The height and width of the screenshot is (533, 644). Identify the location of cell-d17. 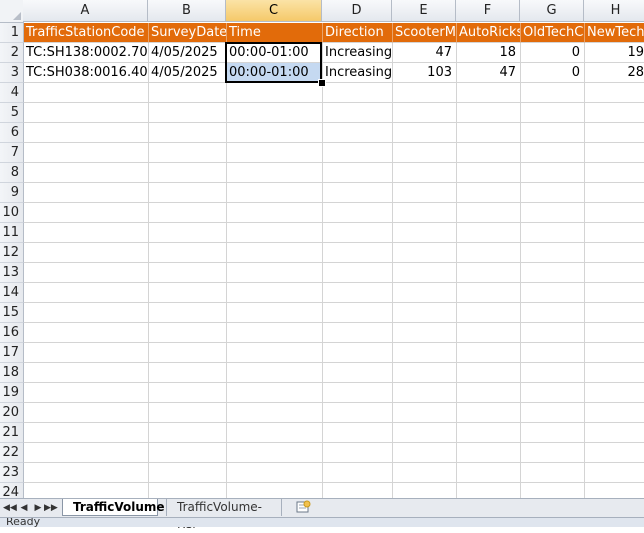
(358, 353).